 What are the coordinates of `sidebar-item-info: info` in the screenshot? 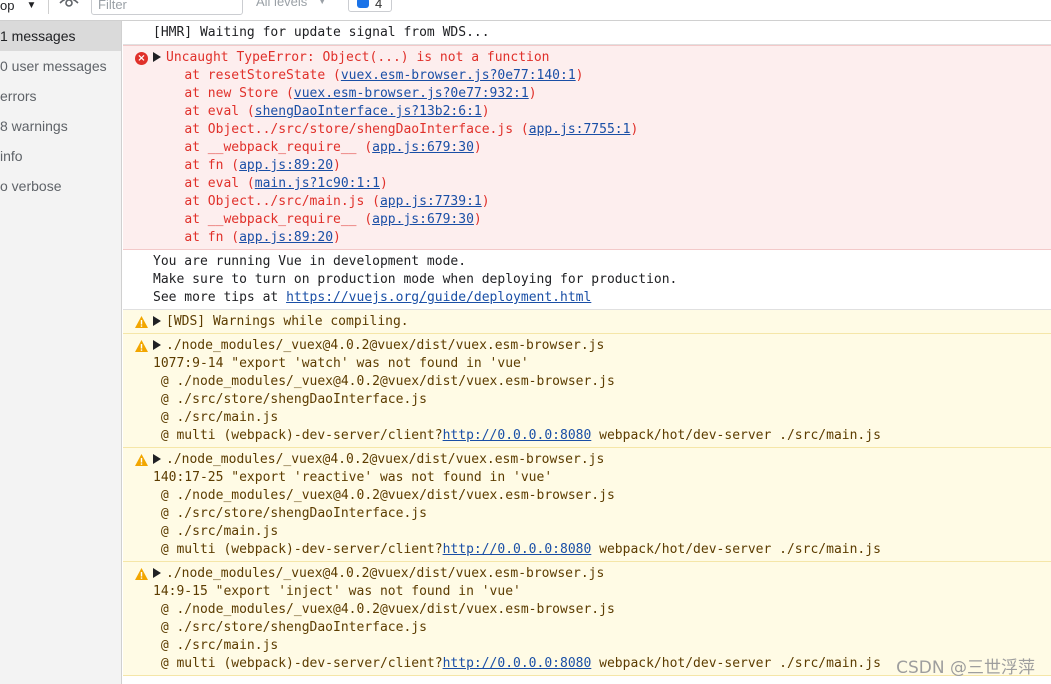 It's located at (60, 156).